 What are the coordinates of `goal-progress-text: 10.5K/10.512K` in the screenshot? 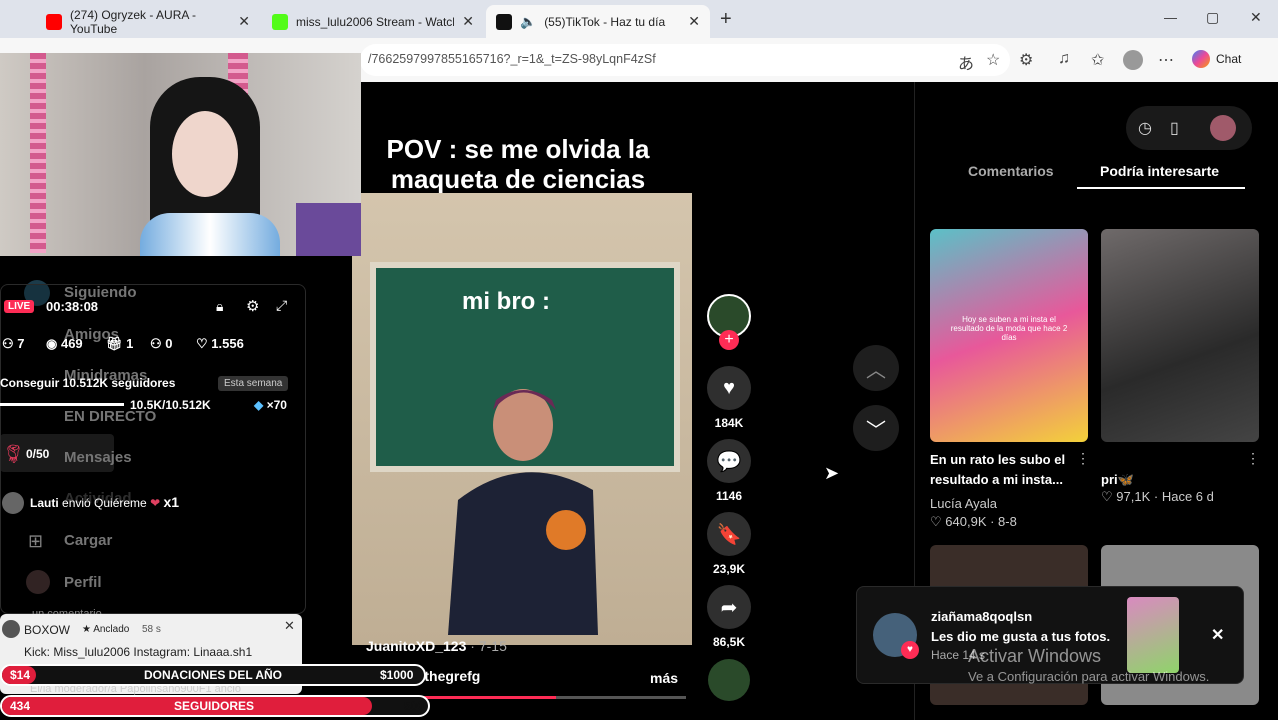 It's located at (170, 405).